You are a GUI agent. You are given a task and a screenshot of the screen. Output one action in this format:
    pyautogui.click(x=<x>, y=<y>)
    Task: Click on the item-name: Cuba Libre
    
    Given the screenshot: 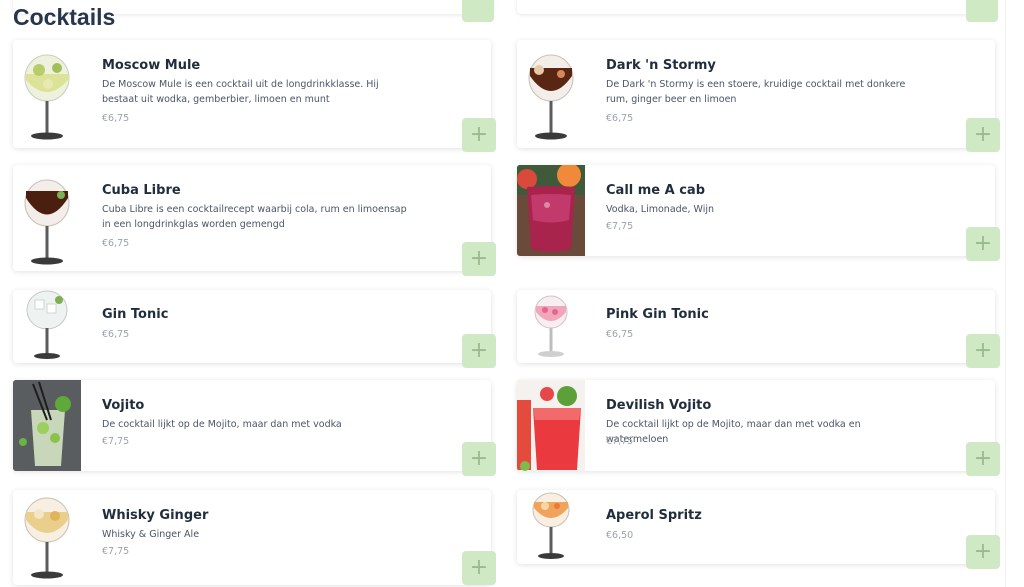 What is the action you would take?
    pyautogui.click(x=141, y=190)
    